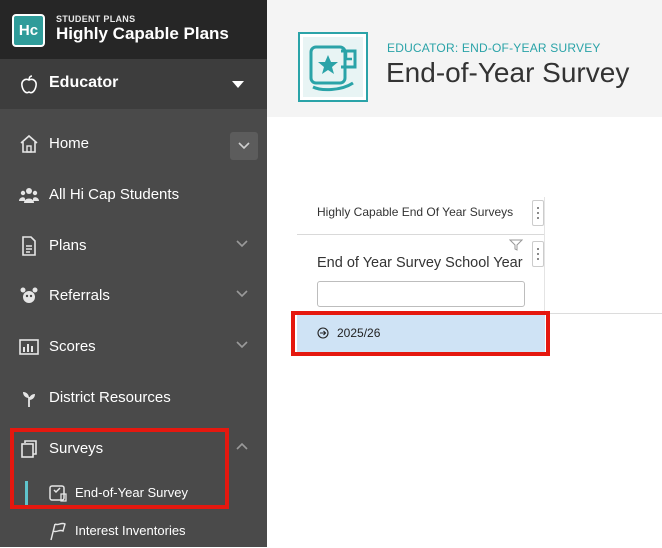 The image size is (662, 548). Describe the element at coordinates (110, 397) in the screenshot. I see `sidebar-item-label: District Resources` at that location.